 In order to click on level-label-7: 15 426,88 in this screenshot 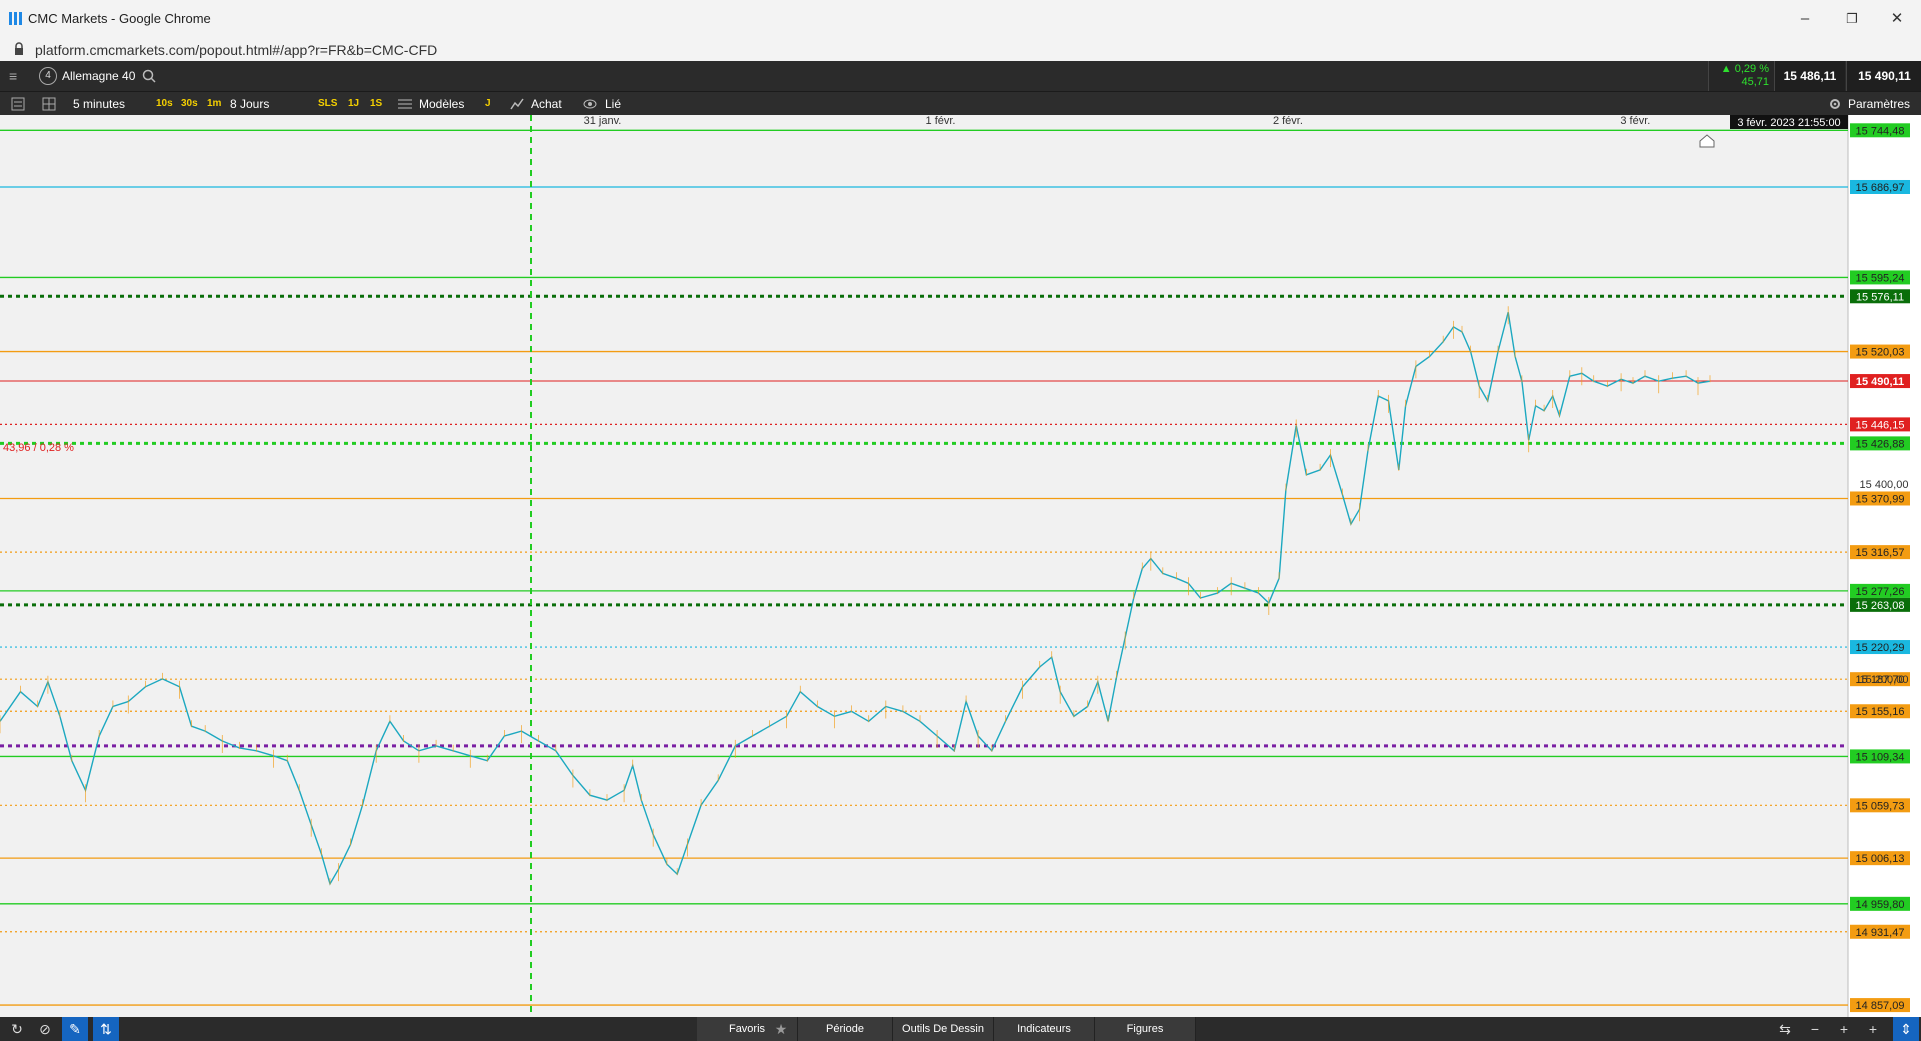, I will do `click(1880, 444)`.